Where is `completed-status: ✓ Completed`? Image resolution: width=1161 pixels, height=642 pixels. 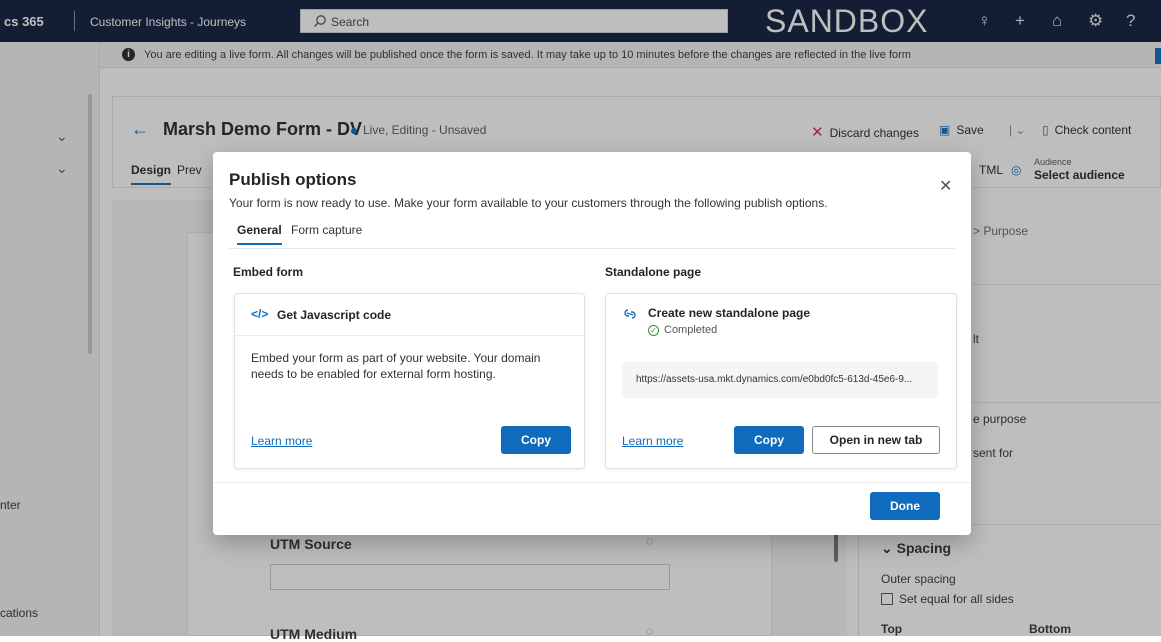
completed-status: ✓ Completed is located at coordinates (682, 330).